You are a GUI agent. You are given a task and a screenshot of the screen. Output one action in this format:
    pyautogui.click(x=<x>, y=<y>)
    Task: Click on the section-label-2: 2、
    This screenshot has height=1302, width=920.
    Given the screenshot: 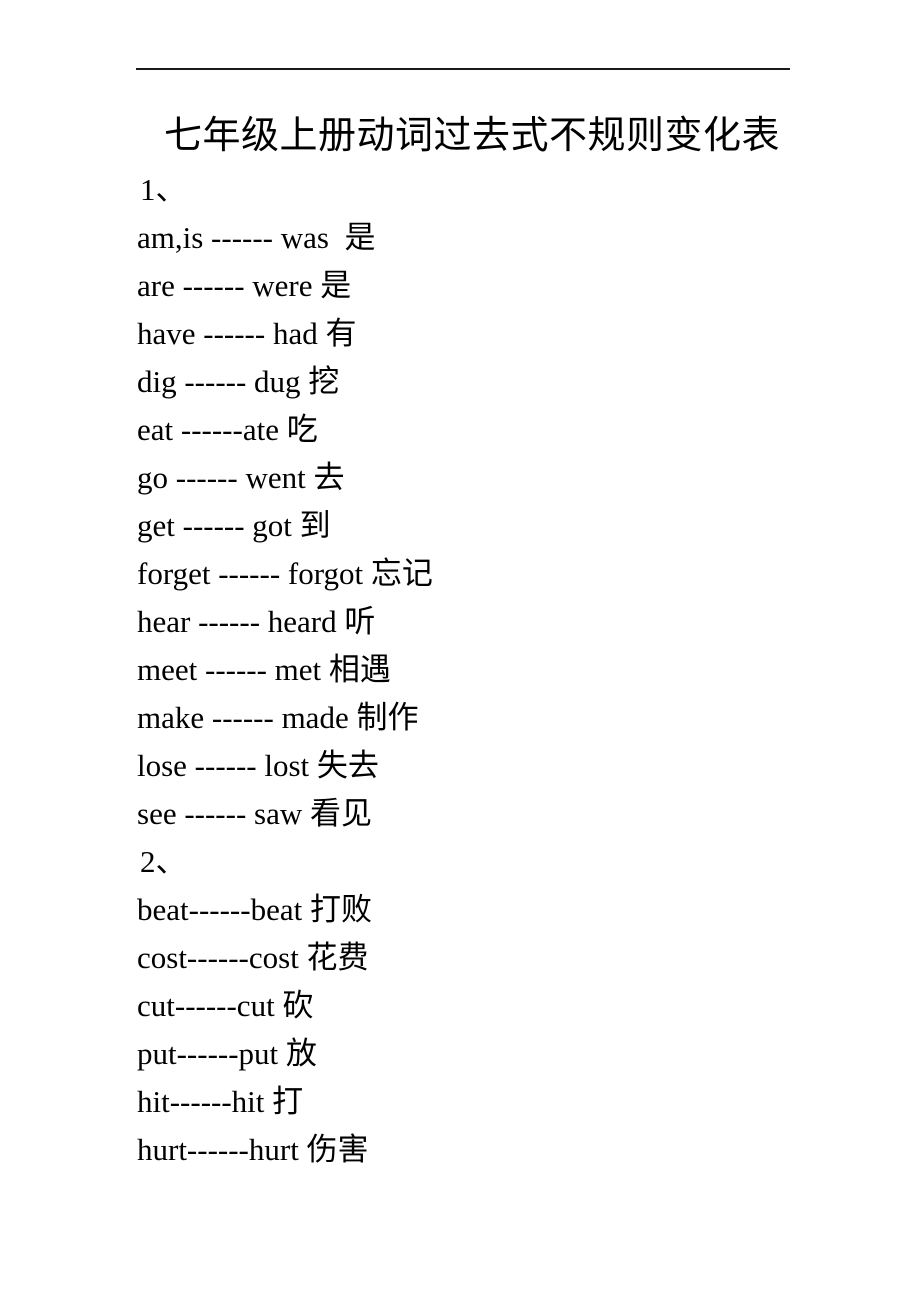 What is the action you would take?
    pyautogui.click(x=163, y=861)
    